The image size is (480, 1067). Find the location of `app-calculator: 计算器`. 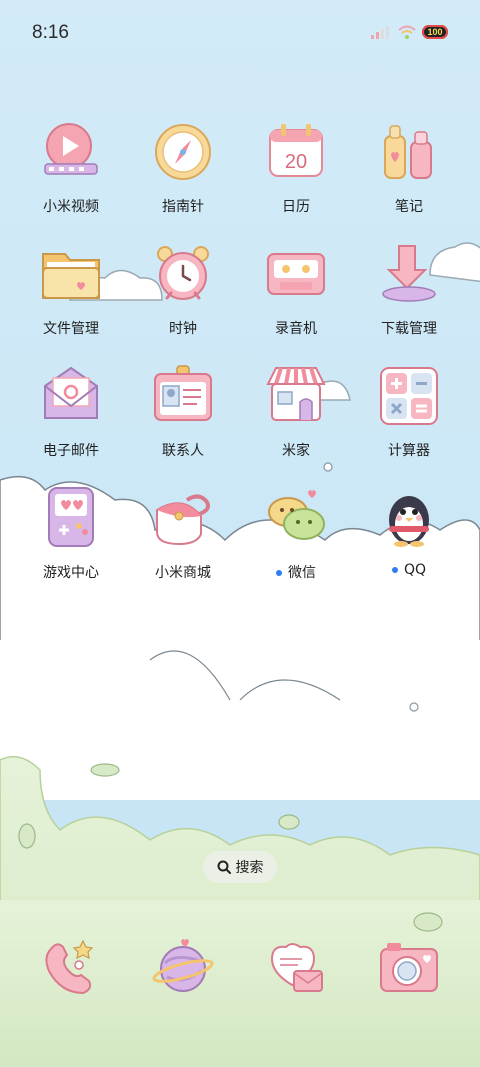

app-calculator: 计算器 is located at coordinates (409, 419).